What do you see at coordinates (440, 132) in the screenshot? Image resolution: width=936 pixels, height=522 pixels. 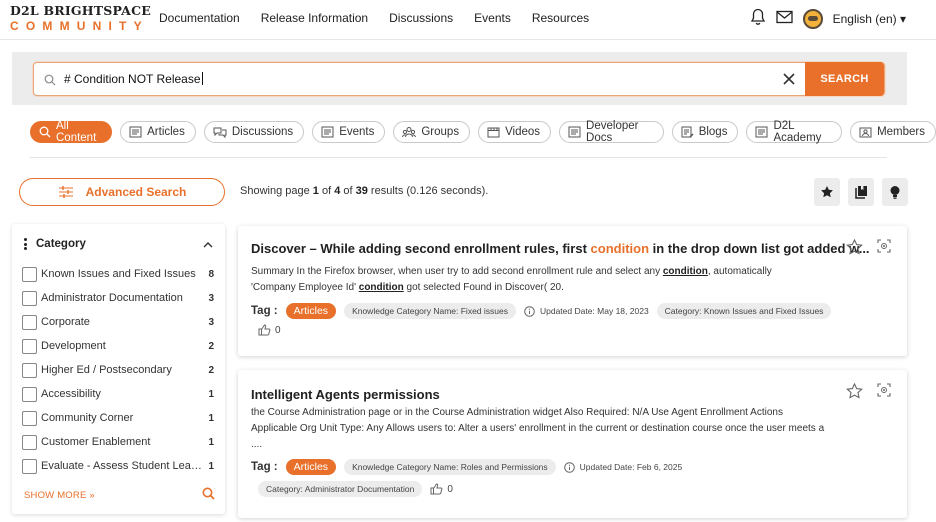 I see `filter-label: Groups` at bounding box center [440, 132].